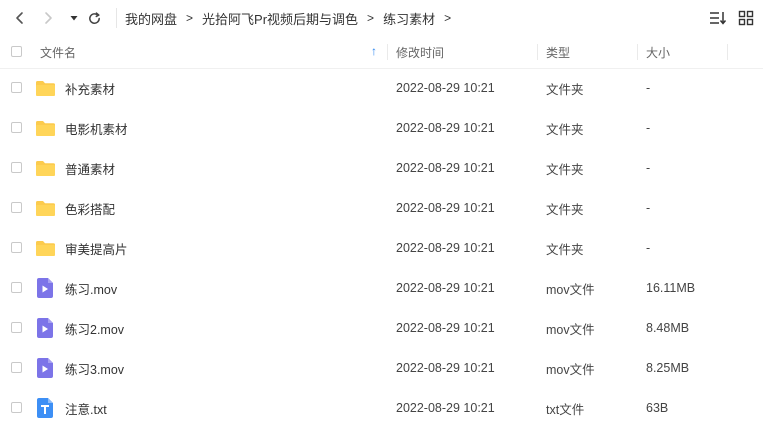 The width and height of the screenshot is (763, 431). What do you see at coordinates (90, 208) in the screenshot?
I see `file-name: 色彩搭配` at bounding box center [90, 208].